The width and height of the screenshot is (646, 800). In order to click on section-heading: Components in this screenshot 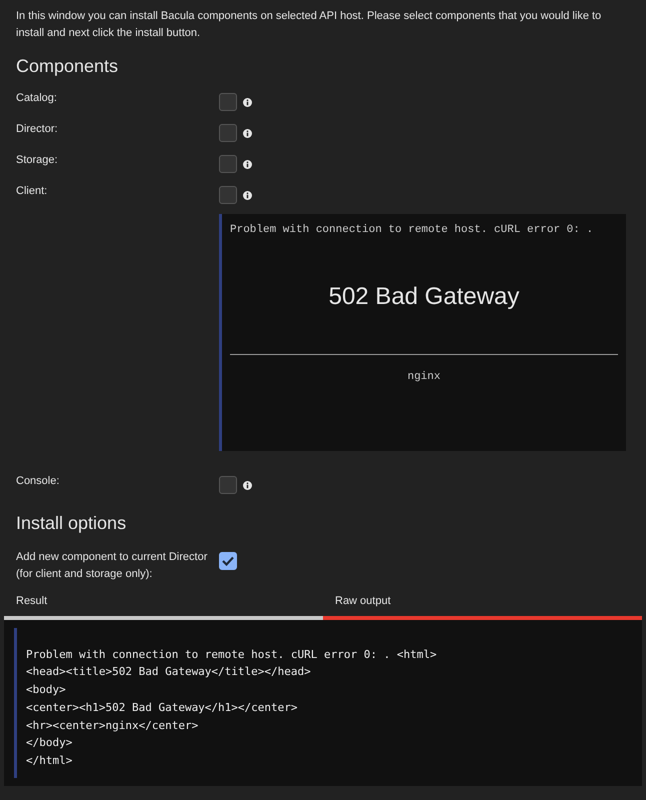, I will do `click(68, 66)`.